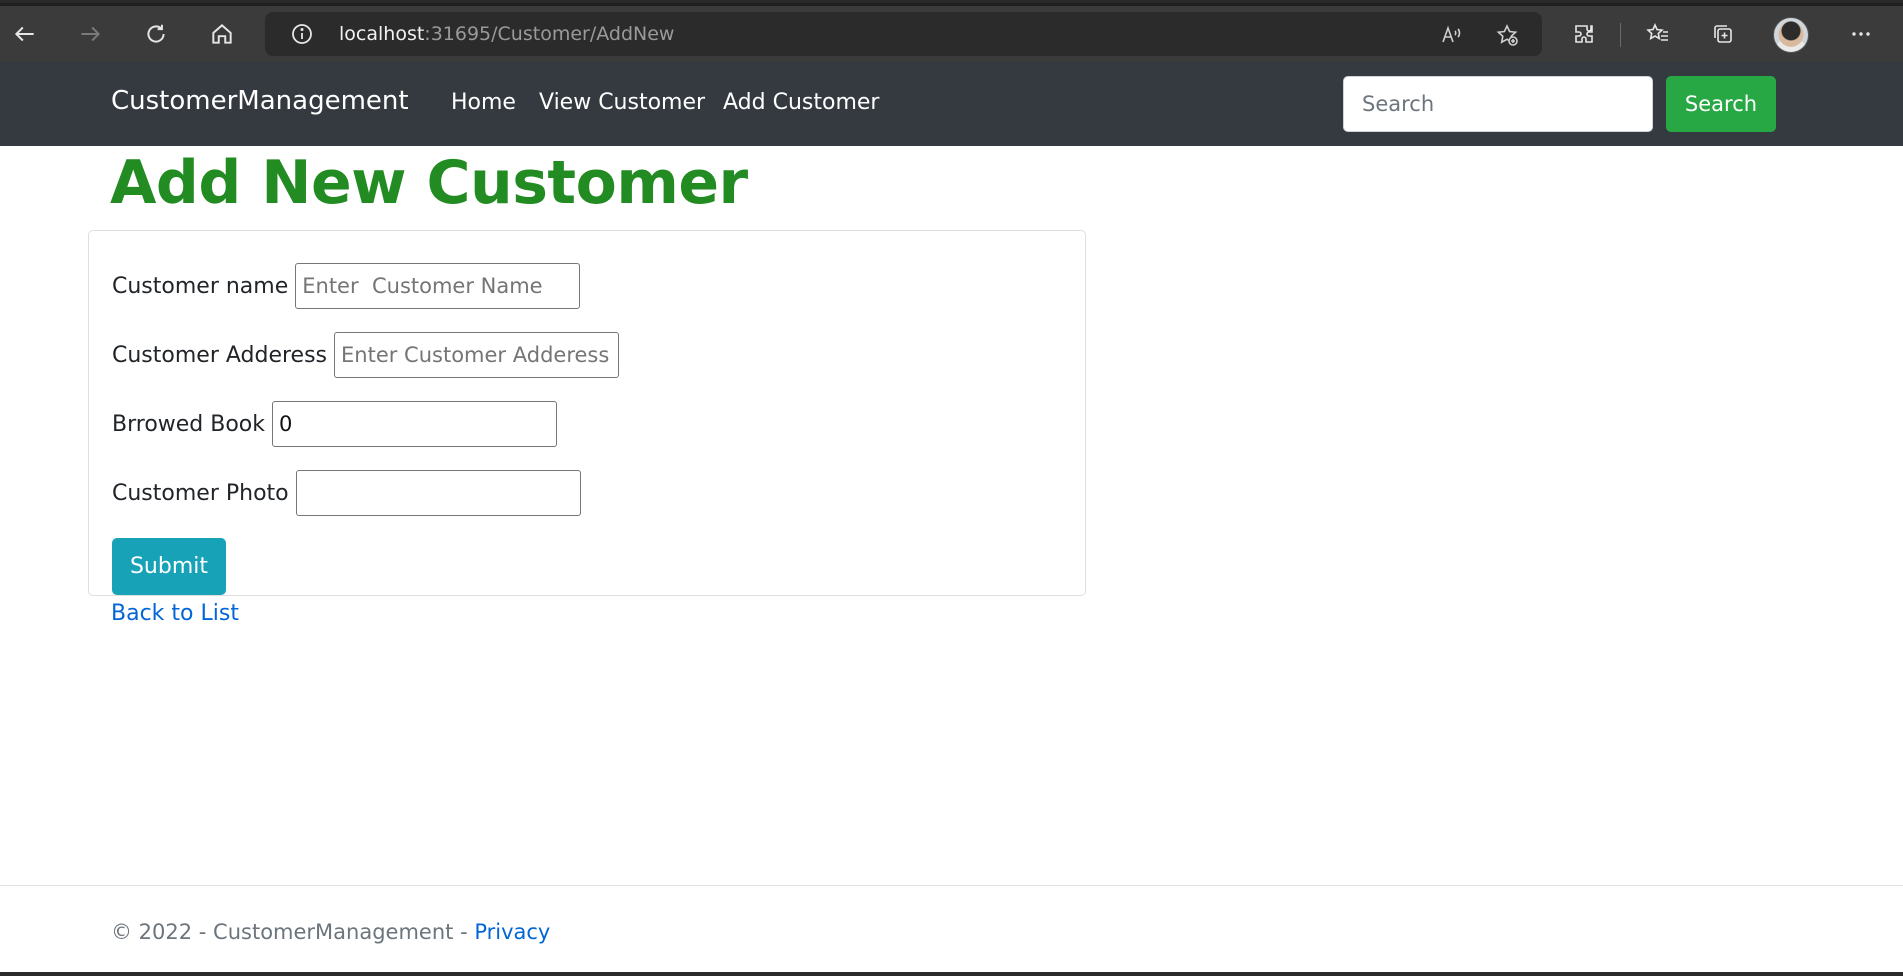  Describe the element at coordinates (1723, 34) in the screenshot. I see `collections-icon` at that location.